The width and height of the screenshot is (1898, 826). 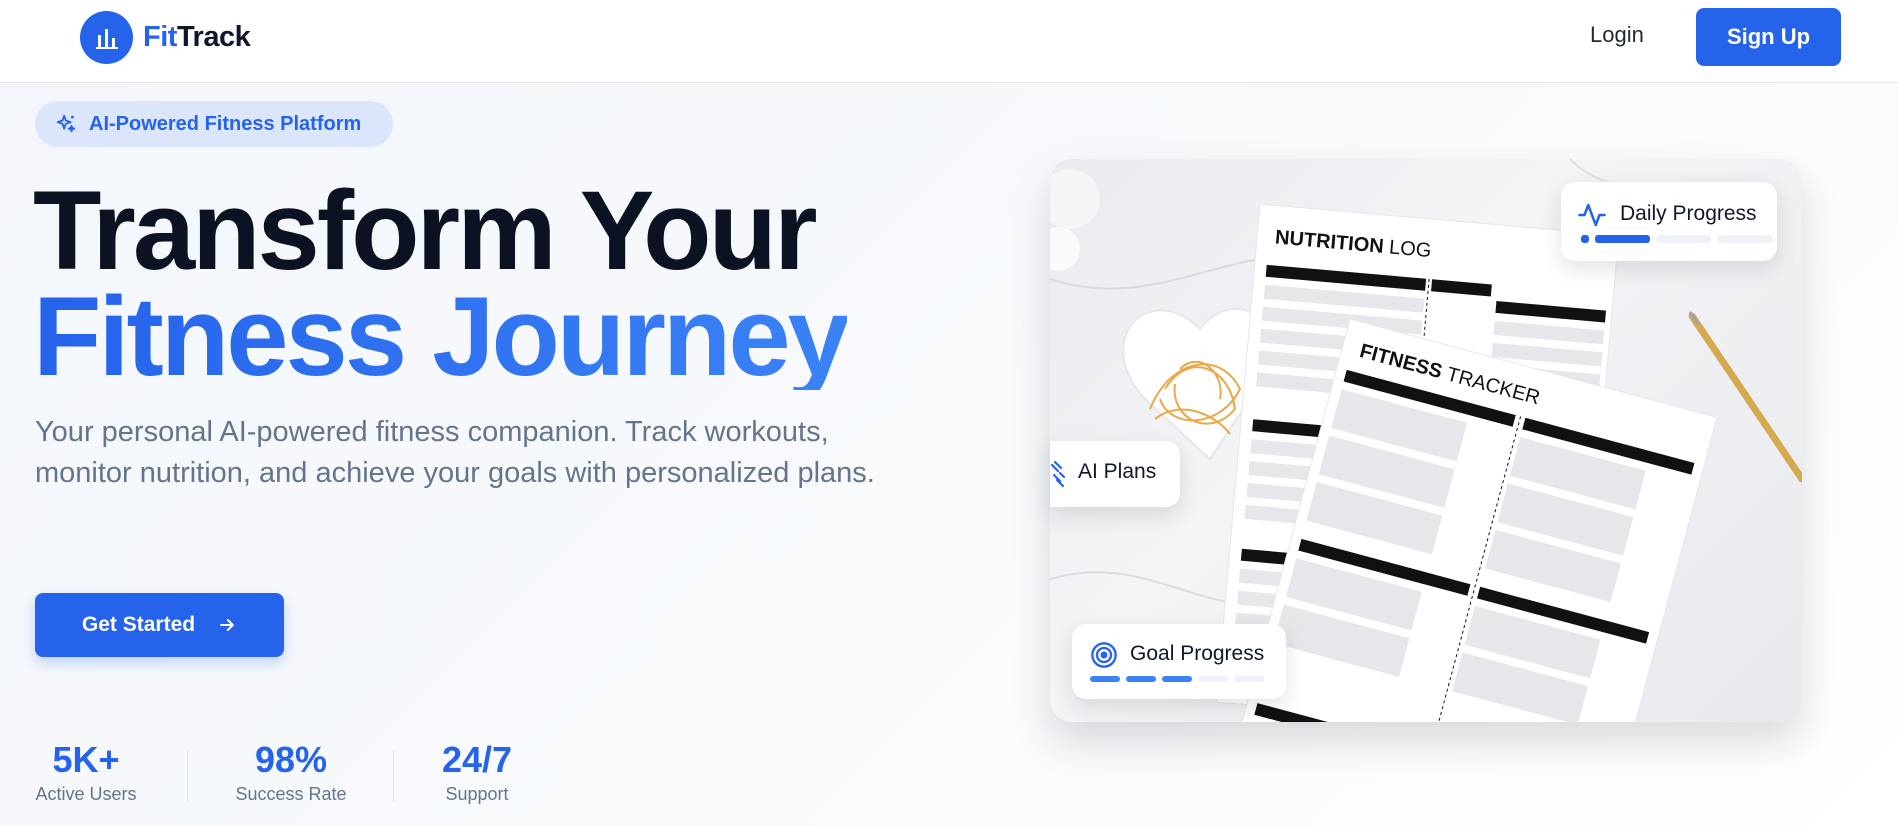 I want to click on stat-active-users: 5K+ Active Users, so click(x=86, y=771).